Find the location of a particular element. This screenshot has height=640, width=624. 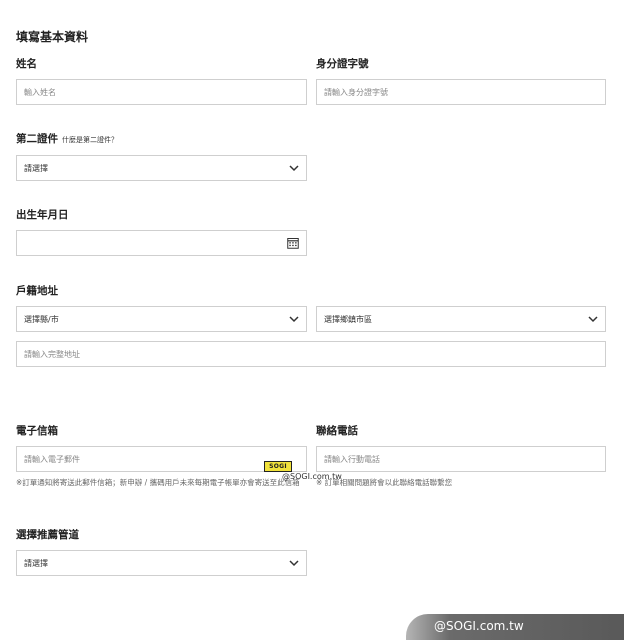

referral-select-value: 請選擇 is located at coordinates (36, 563).